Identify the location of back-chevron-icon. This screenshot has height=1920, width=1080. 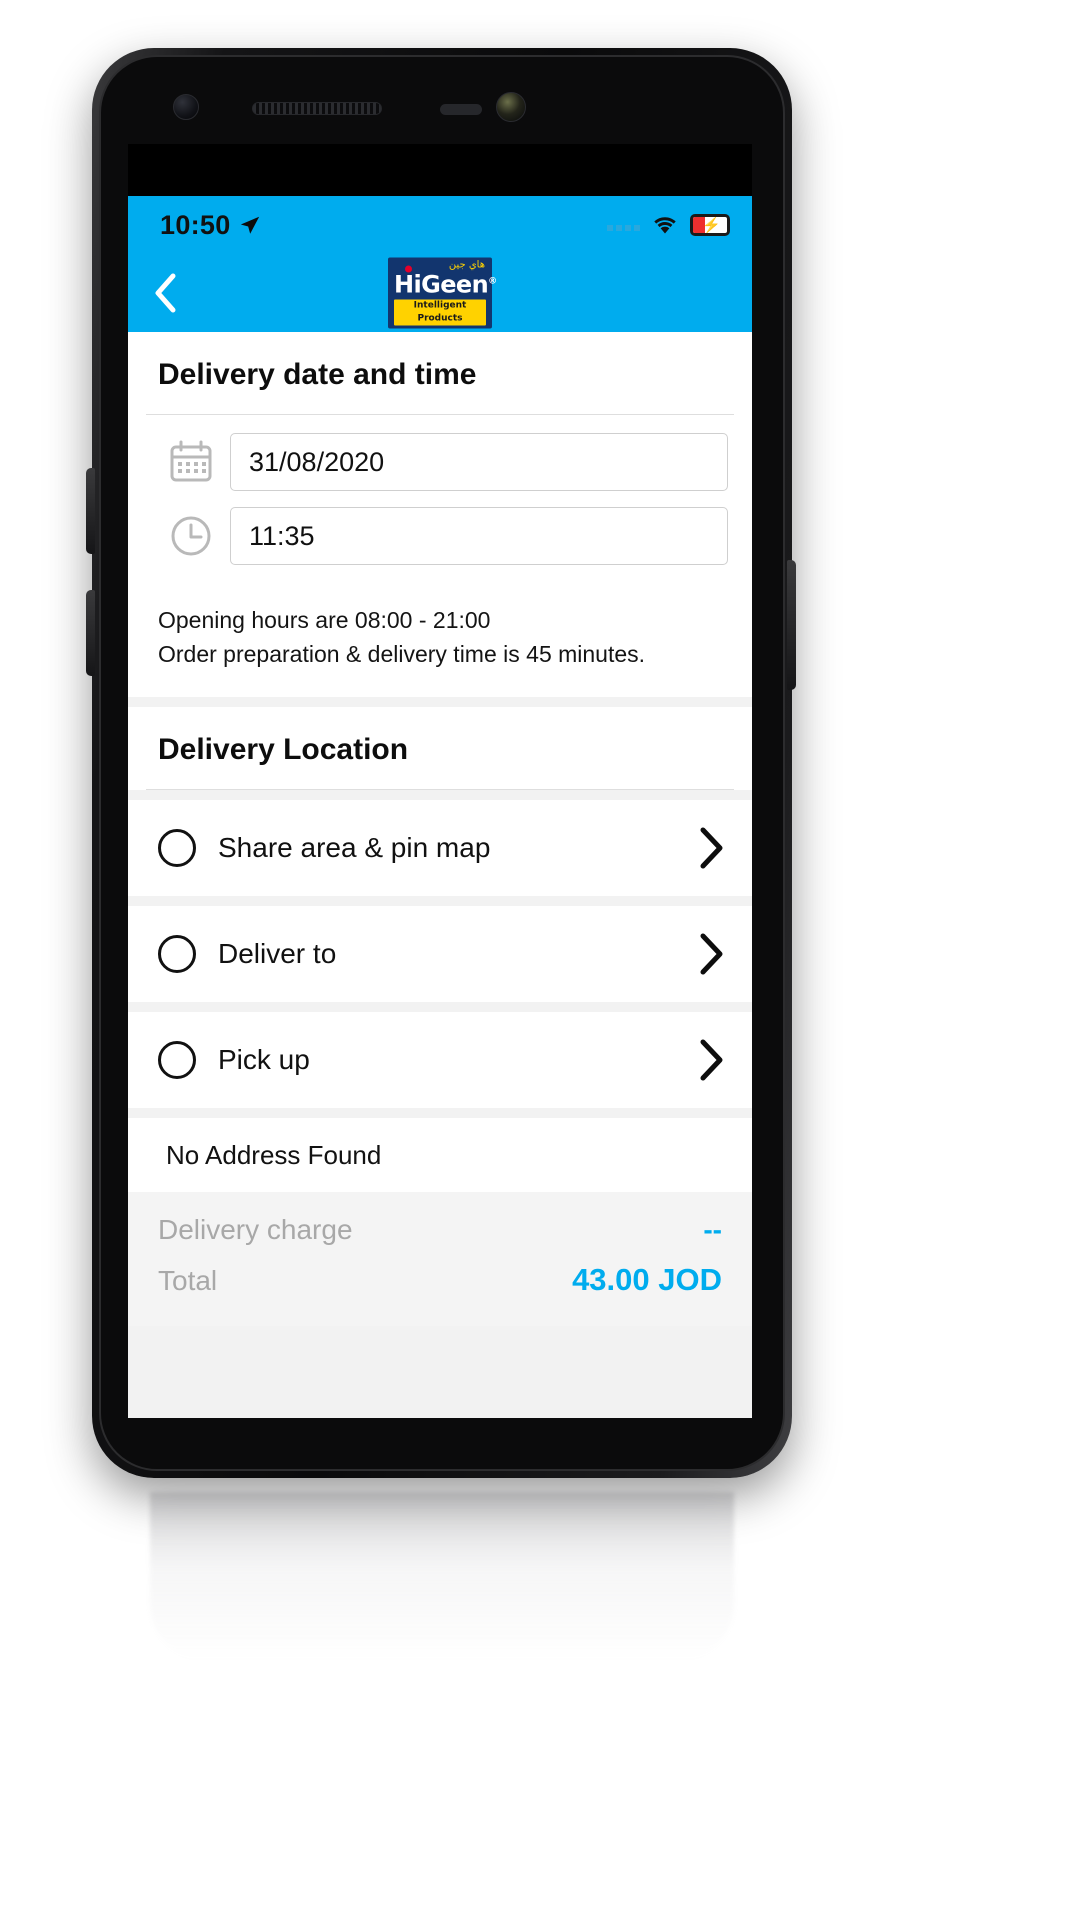
(165, 293).